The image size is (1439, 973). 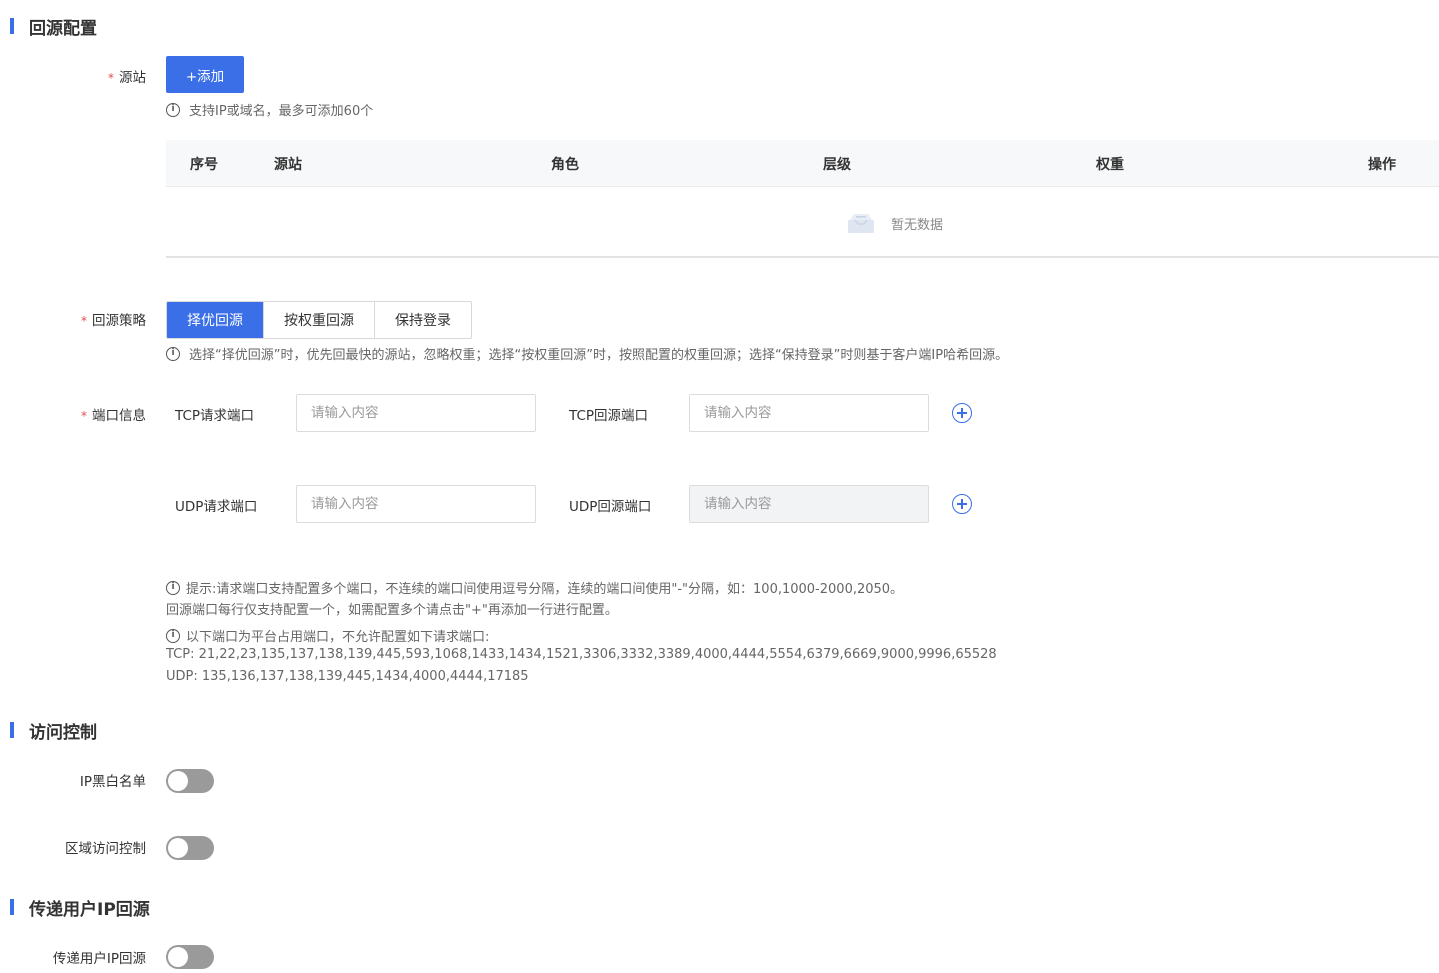 What do you see at coordinates (416, 504) in the screenshot?
I see `udp-request-port-input` at bounding box center [416, 504].